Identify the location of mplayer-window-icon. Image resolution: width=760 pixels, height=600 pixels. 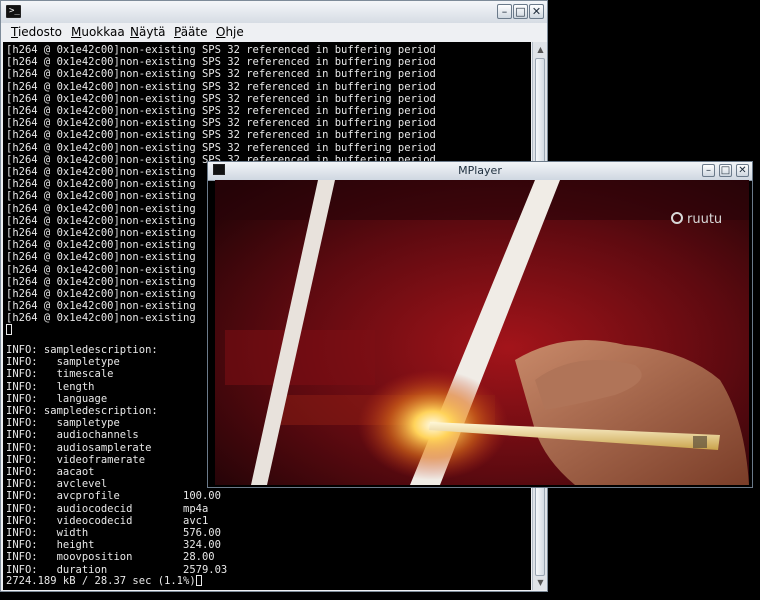
(219, 169).